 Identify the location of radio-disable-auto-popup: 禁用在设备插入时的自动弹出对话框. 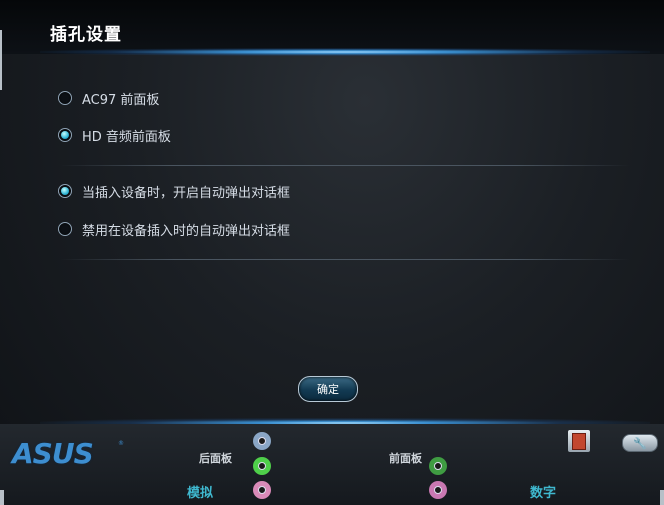
(174, 229).